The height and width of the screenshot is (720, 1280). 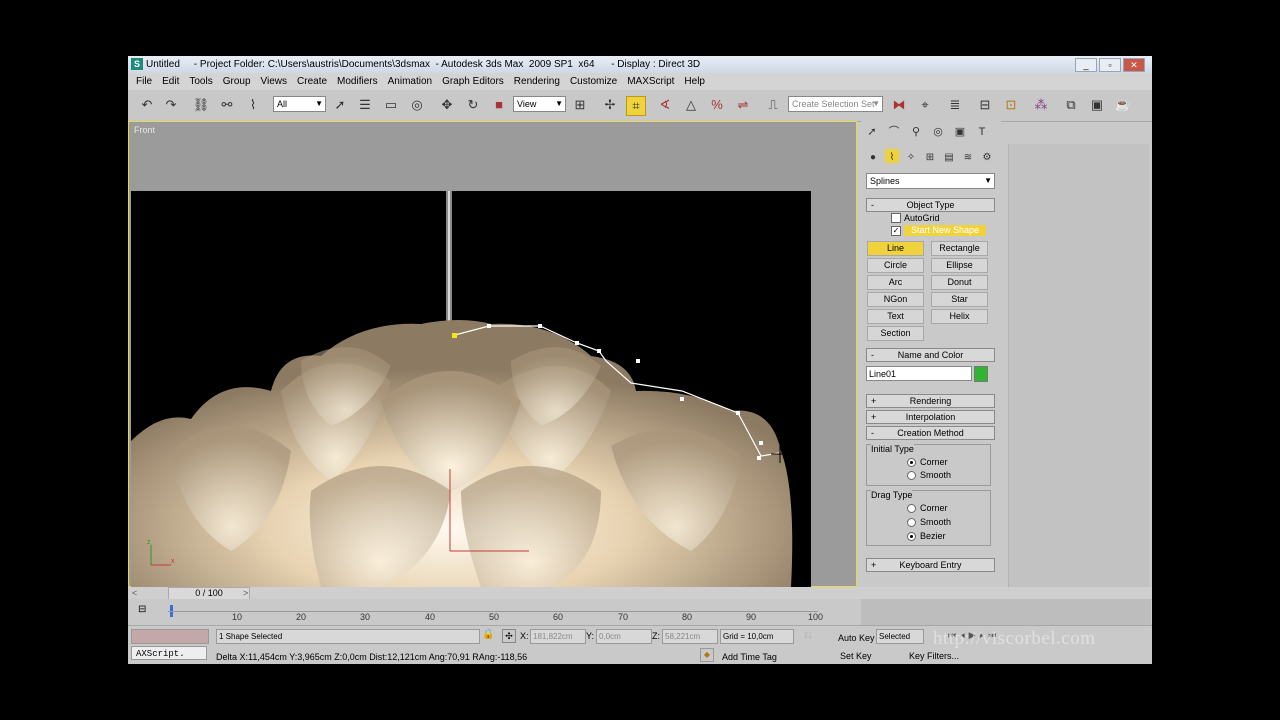 What do you see at coordinates (808, 636) in the screenshot?
I see `time-configuration-icon: ⎌` at bounding box center [808, 636].